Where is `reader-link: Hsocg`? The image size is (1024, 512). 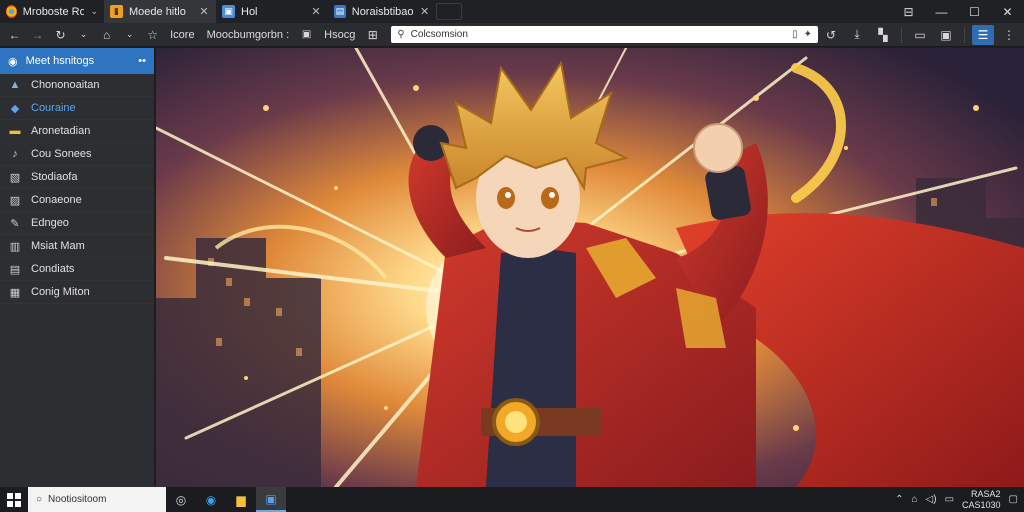 reader-link: Hsocg is located at coordinates (339, 35).